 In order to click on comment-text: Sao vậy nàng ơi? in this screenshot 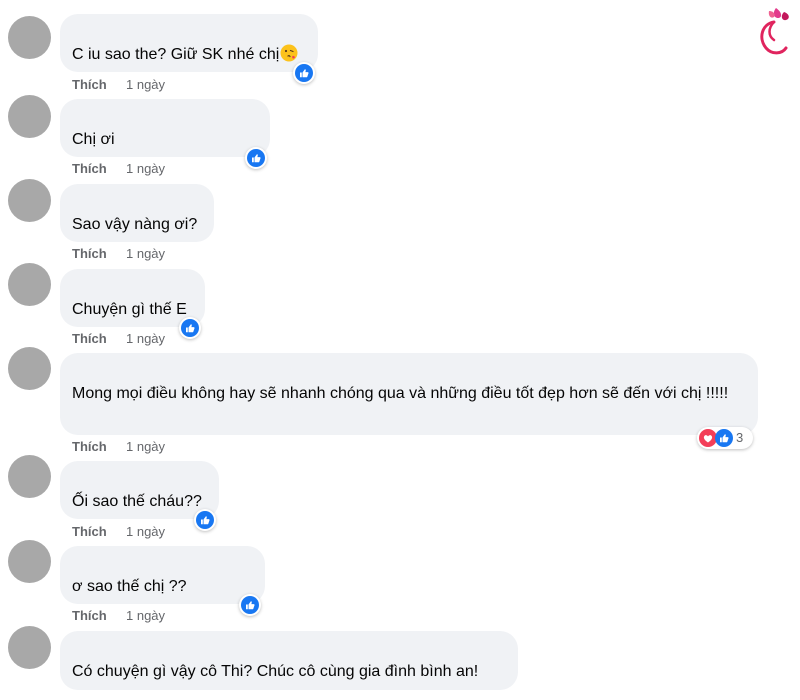, I will do `click(135, 224)`.